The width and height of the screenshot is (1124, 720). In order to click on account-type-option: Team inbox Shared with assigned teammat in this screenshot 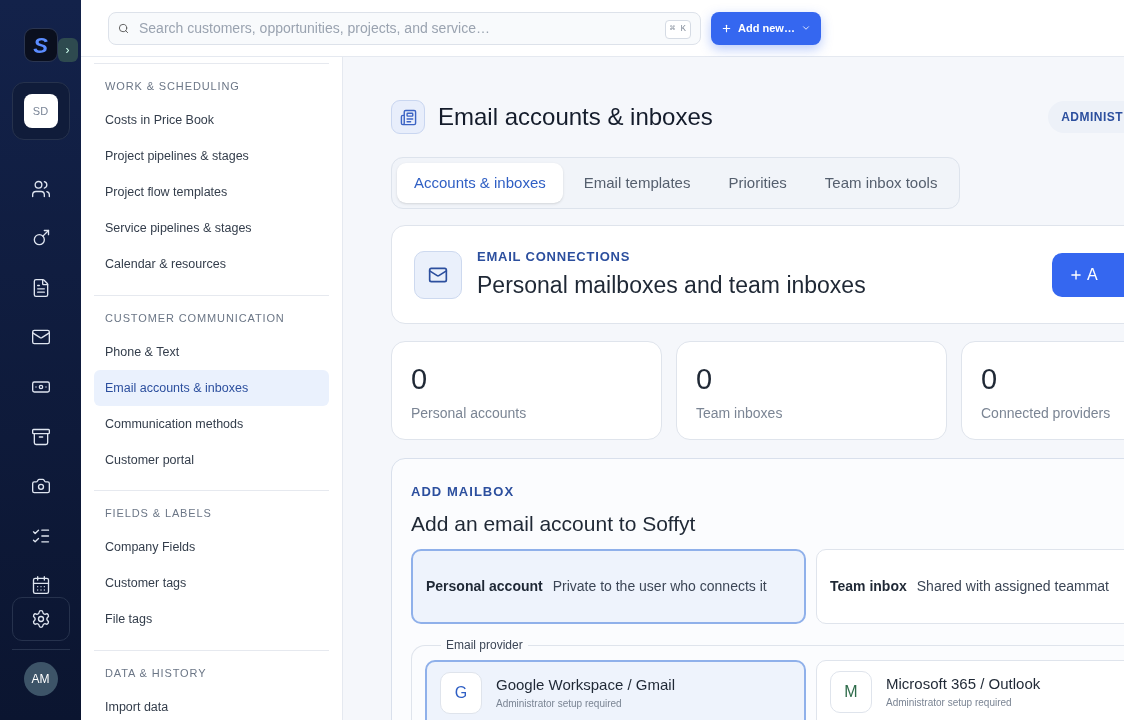, I will do `click(970, 586)`.